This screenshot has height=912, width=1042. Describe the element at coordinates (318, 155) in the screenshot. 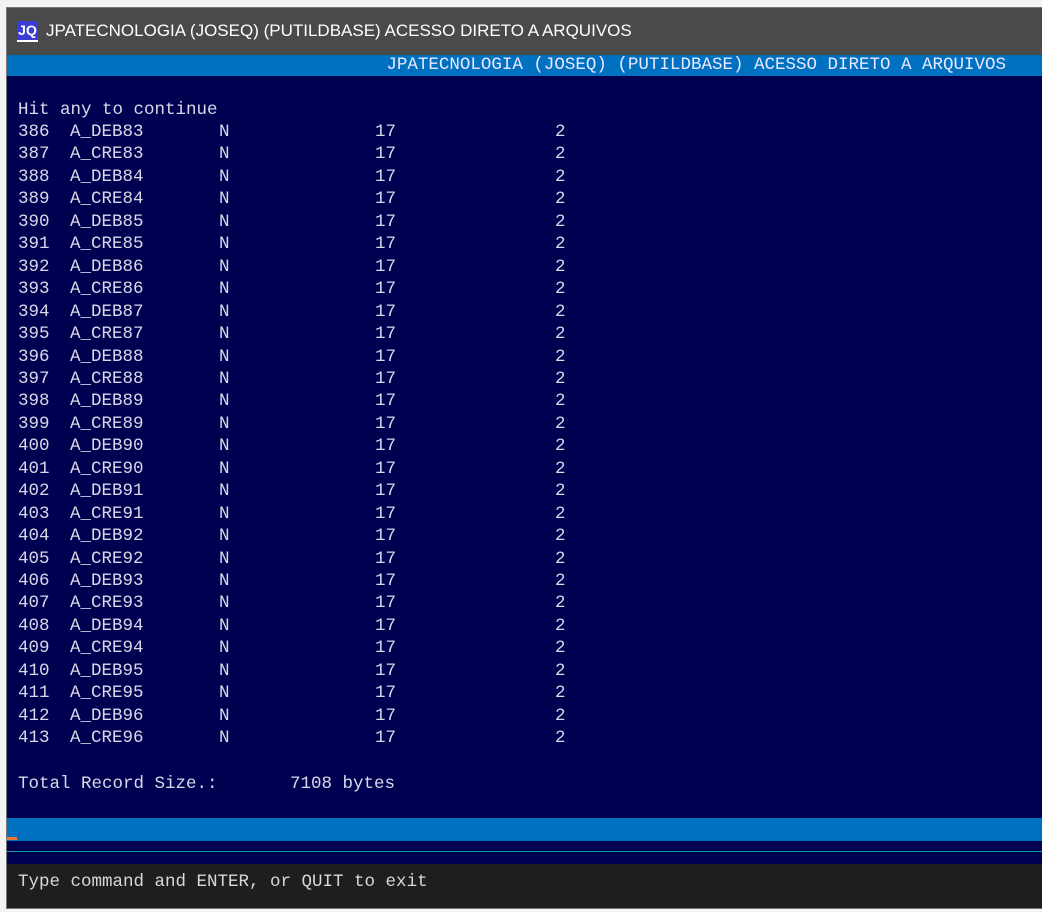

I see `field-row: 387 A_CRE83 N 17 2` at that location.